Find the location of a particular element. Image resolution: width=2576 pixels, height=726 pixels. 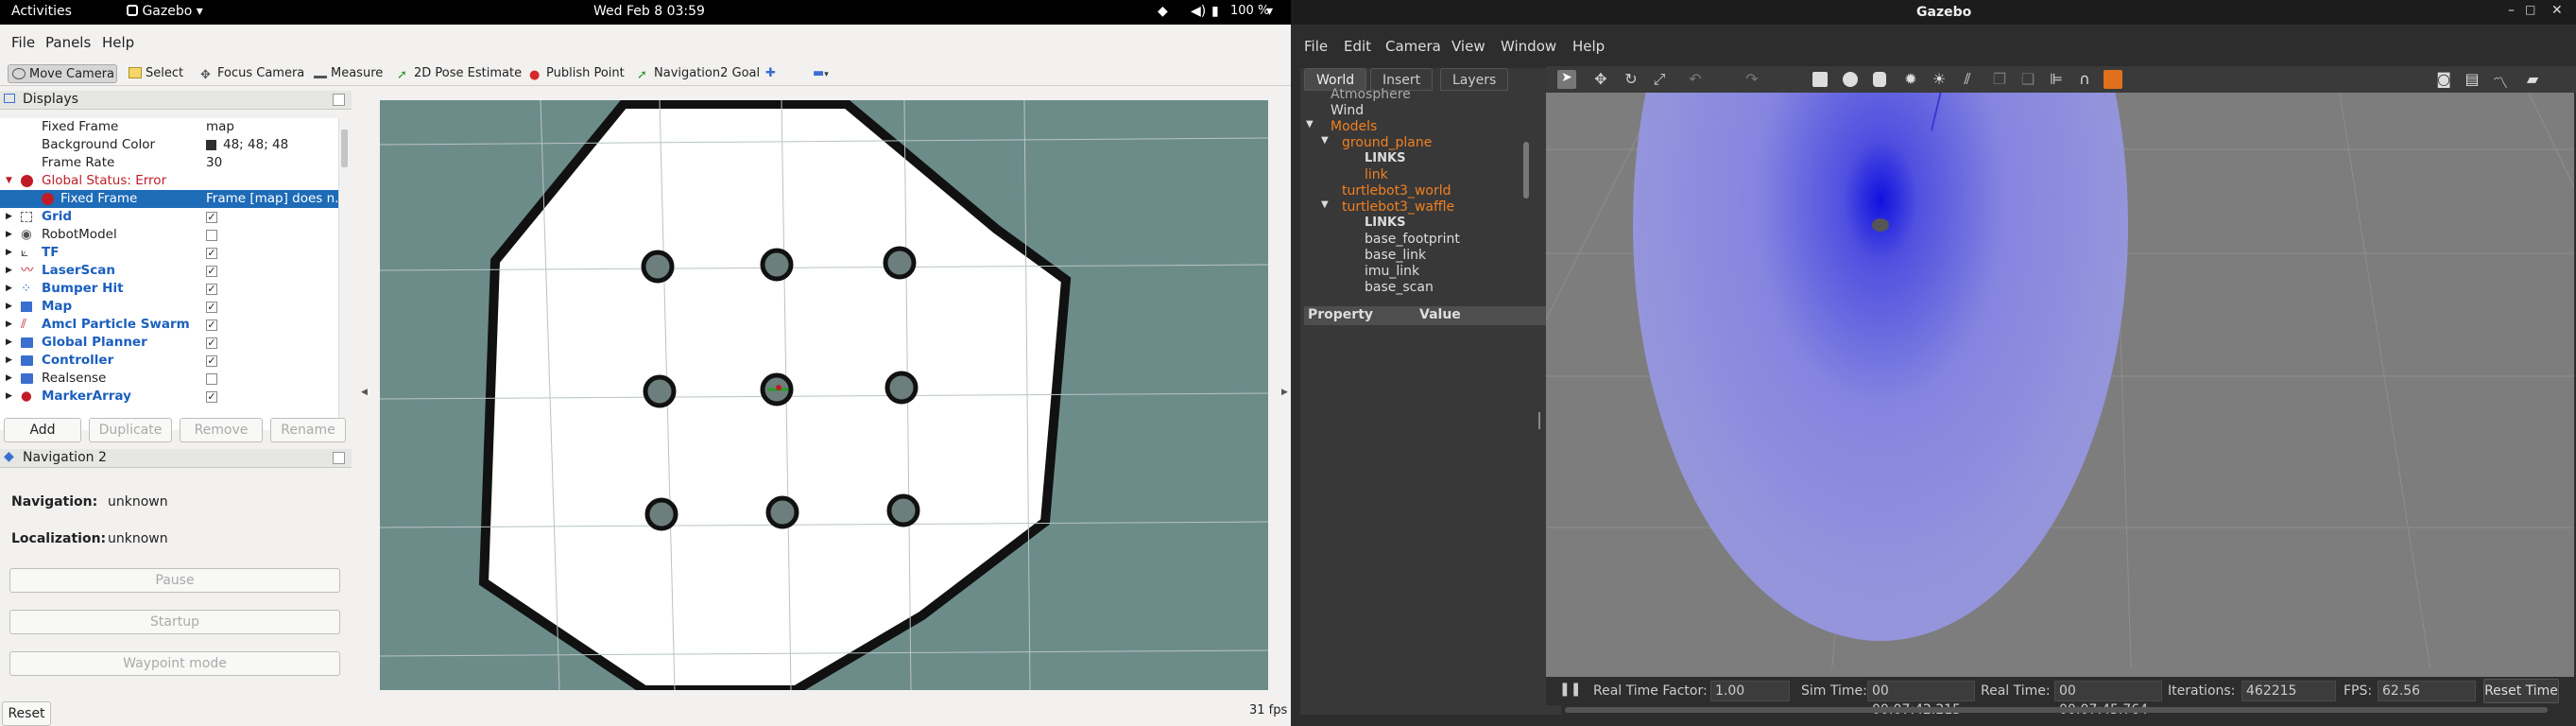

copy-icon: ❐ is located at coordinates (1999, 79).